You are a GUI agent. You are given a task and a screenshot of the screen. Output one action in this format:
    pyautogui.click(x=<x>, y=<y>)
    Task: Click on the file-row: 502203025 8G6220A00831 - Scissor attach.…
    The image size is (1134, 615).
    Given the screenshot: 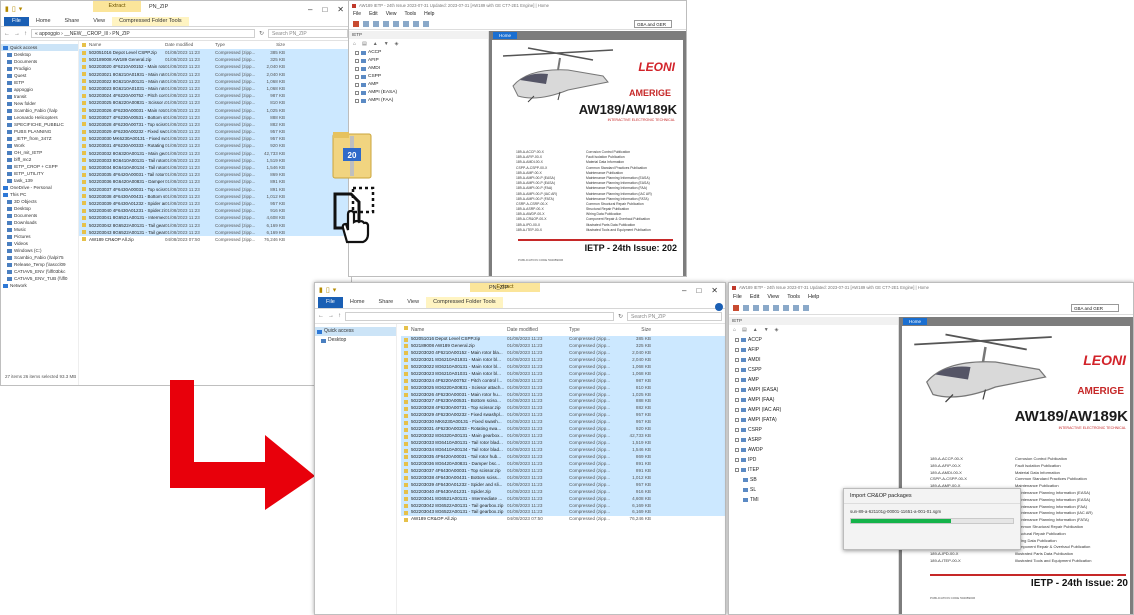 What is the action you would take?
    pyautogui.click(x=563, y=388)
    